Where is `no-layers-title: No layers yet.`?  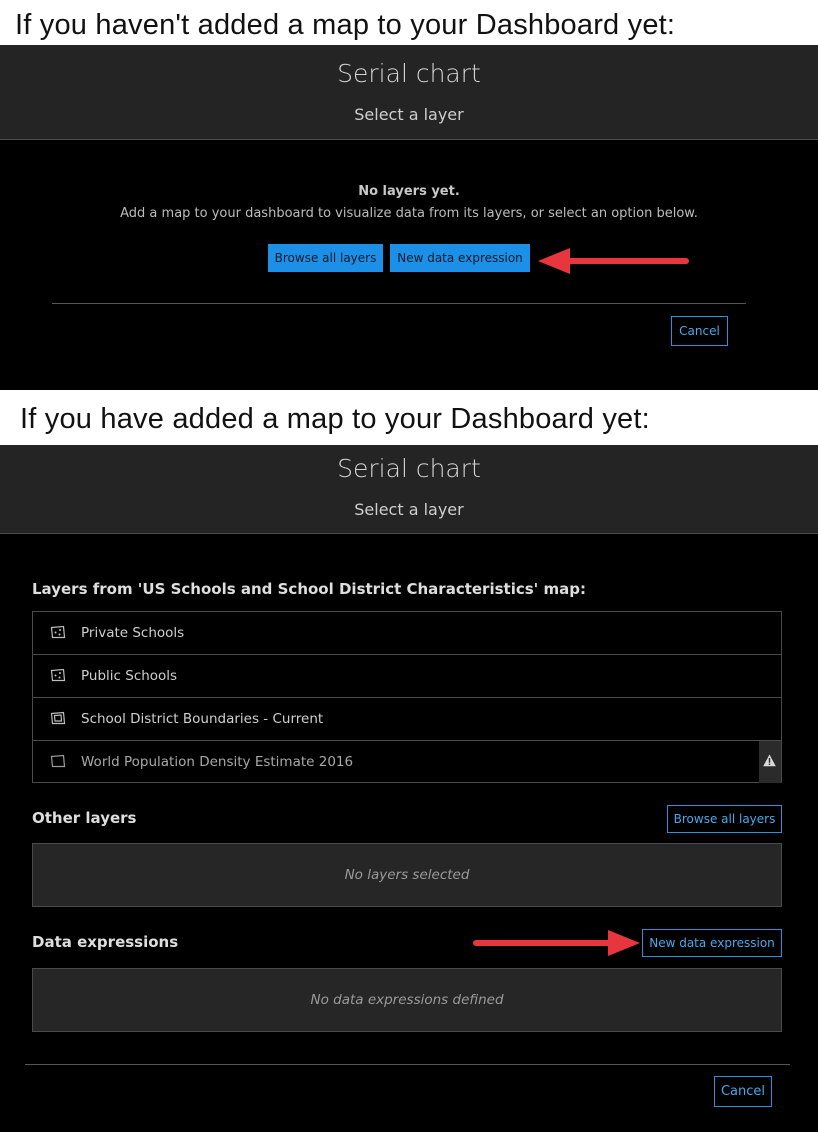 no-layers-title: No layers yet. is located at coordinates (409, 191).